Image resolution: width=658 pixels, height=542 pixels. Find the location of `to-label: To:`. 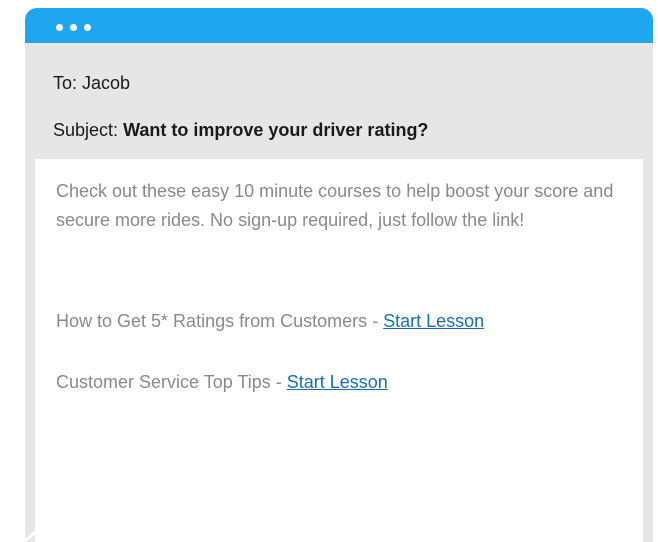

to-label: To: is located at coordinates (65, 83).